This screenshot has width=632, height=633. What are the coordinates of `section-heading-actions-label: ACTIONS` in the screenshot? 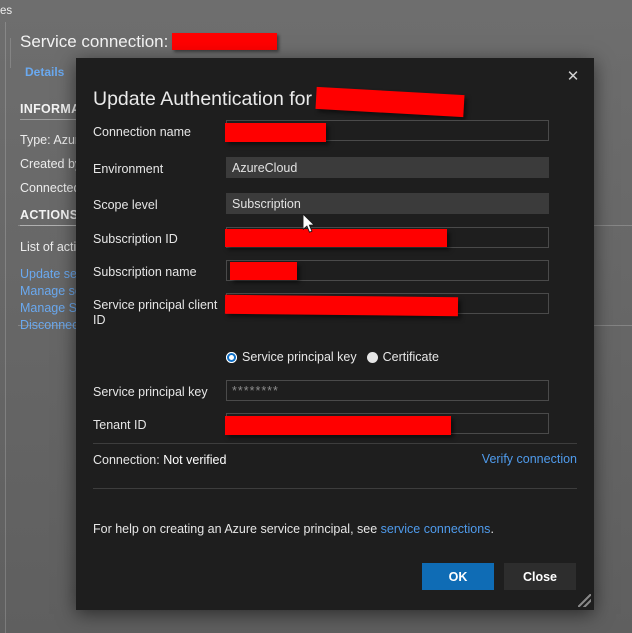 It's located at (49, 215).